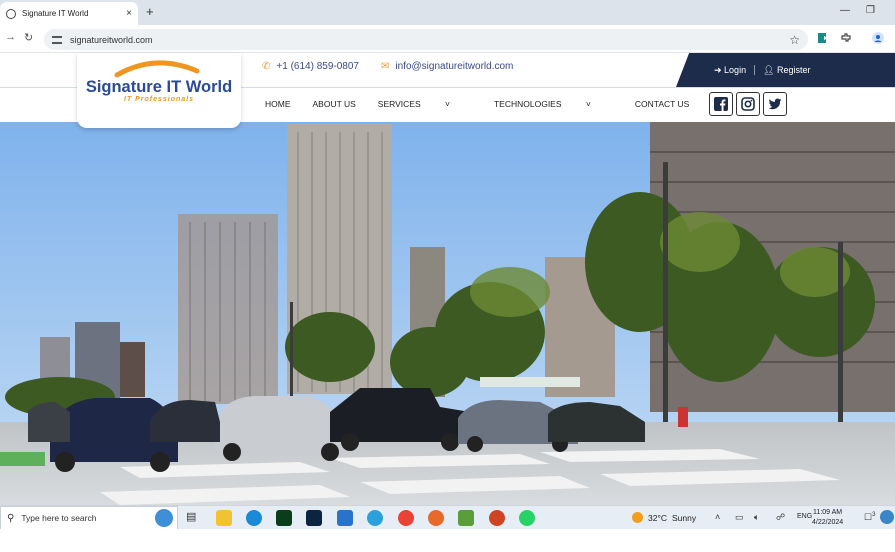 The height and width of the screenshot is (552, 895). I want to click on nav-contact-us: CONTACT US, so click(662, 104).